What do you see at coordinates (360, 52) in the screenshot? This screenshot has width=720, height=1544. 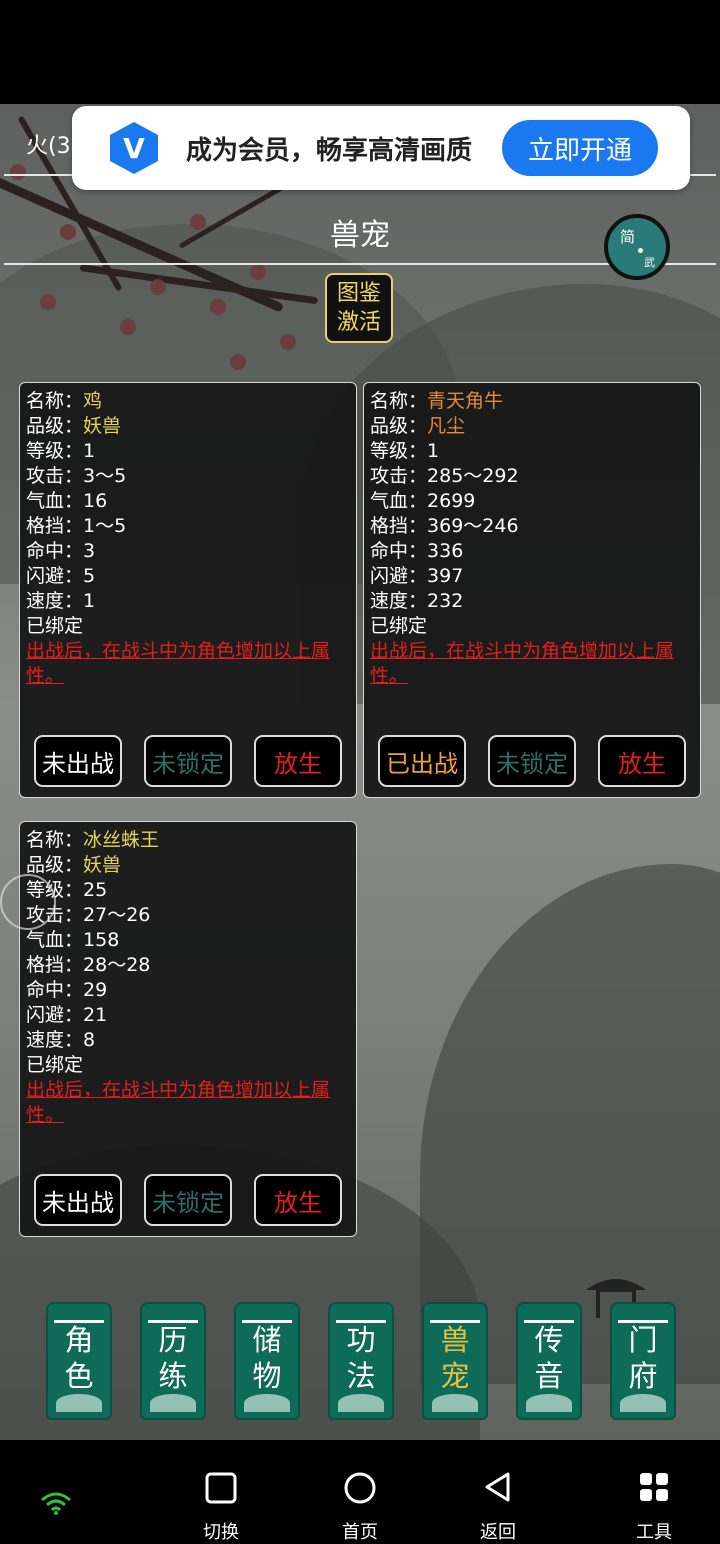 I see `top-black-bar` at bounding box center [360, 52].